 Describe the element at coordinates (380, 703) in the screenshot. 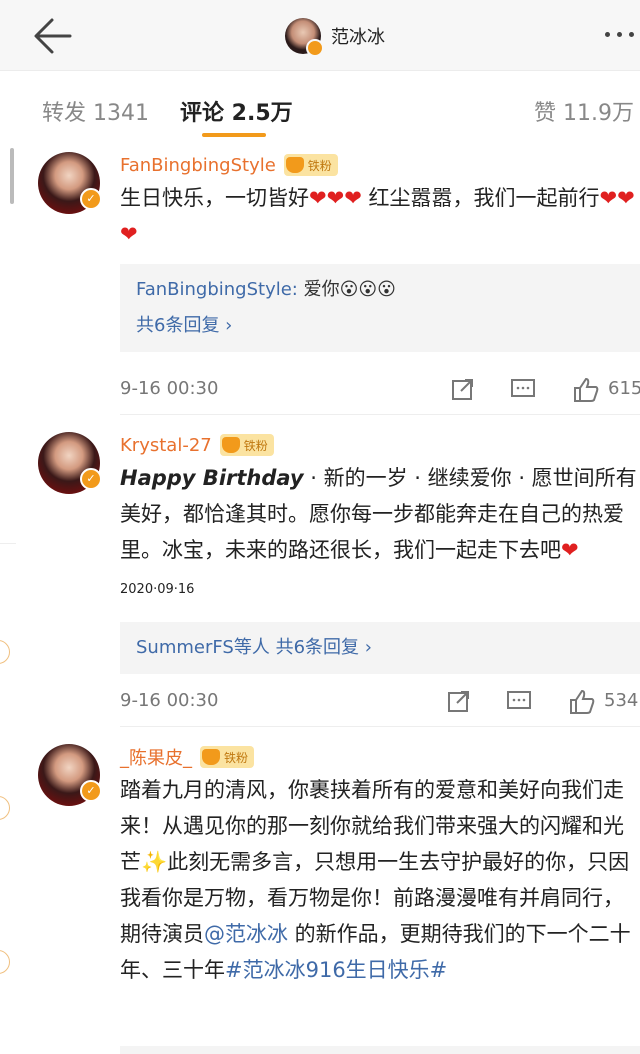

I see `comment-actions: 9-16 00:30 534` at that location.